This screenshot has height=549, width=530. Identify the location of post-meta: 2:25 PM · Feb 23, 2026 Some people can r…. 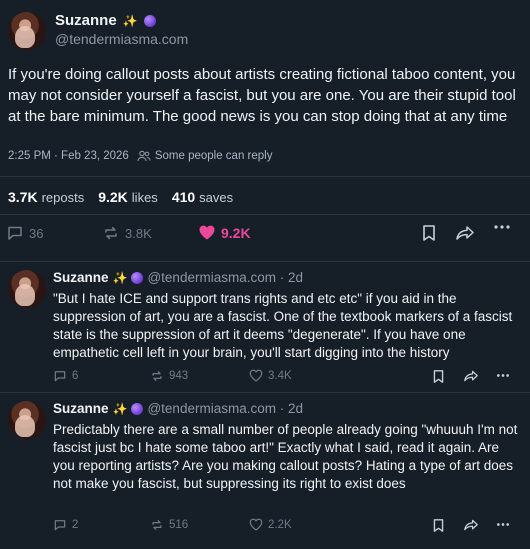
(140, 156).